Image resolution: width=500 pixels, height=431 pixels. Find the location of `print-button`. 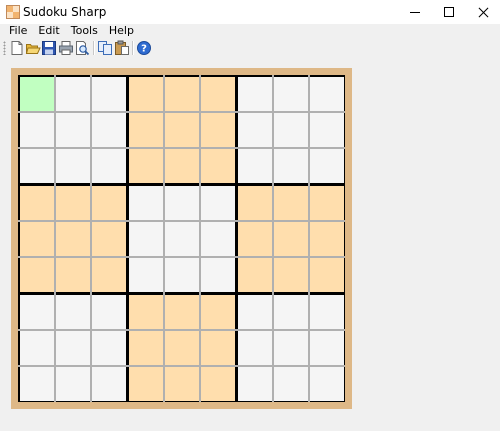

print-button is located at coordinates (66, 48).